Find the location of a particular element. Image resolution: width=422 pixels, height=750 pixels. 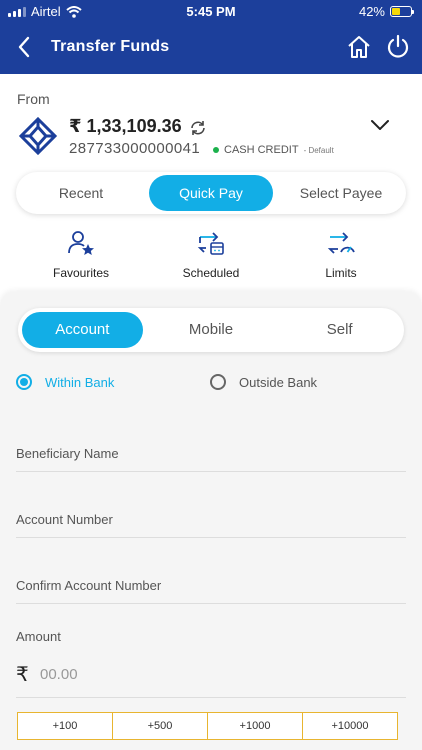

within-bank-label: Within Bank is located at coordinates (80, 382).